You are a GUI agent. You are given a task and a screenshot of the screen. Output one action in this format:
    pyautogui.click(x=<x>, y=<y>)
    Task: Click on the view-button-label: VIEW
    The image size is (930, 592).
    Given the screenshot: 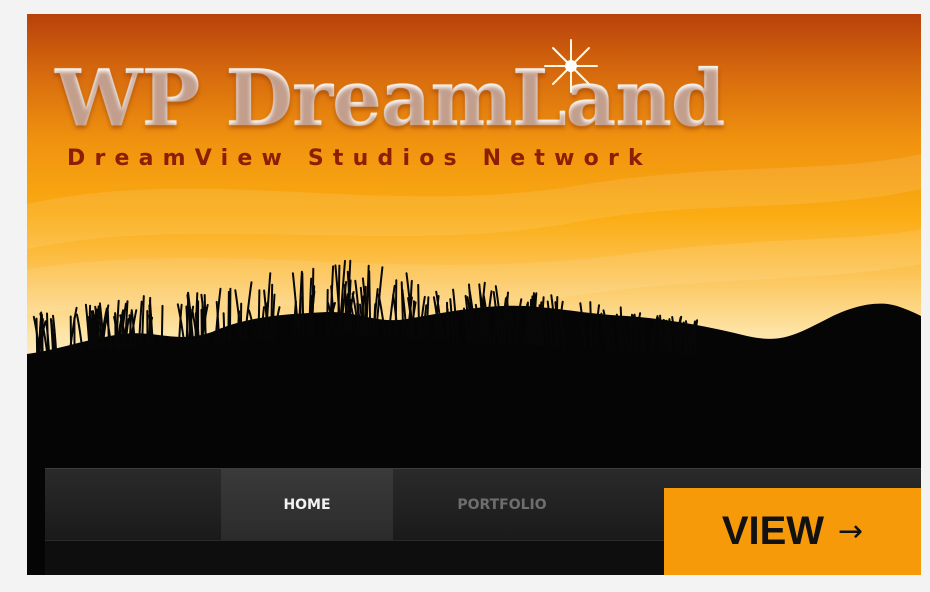 What is the action you would take?
    pyautogui.click(x=773, y=531)
    